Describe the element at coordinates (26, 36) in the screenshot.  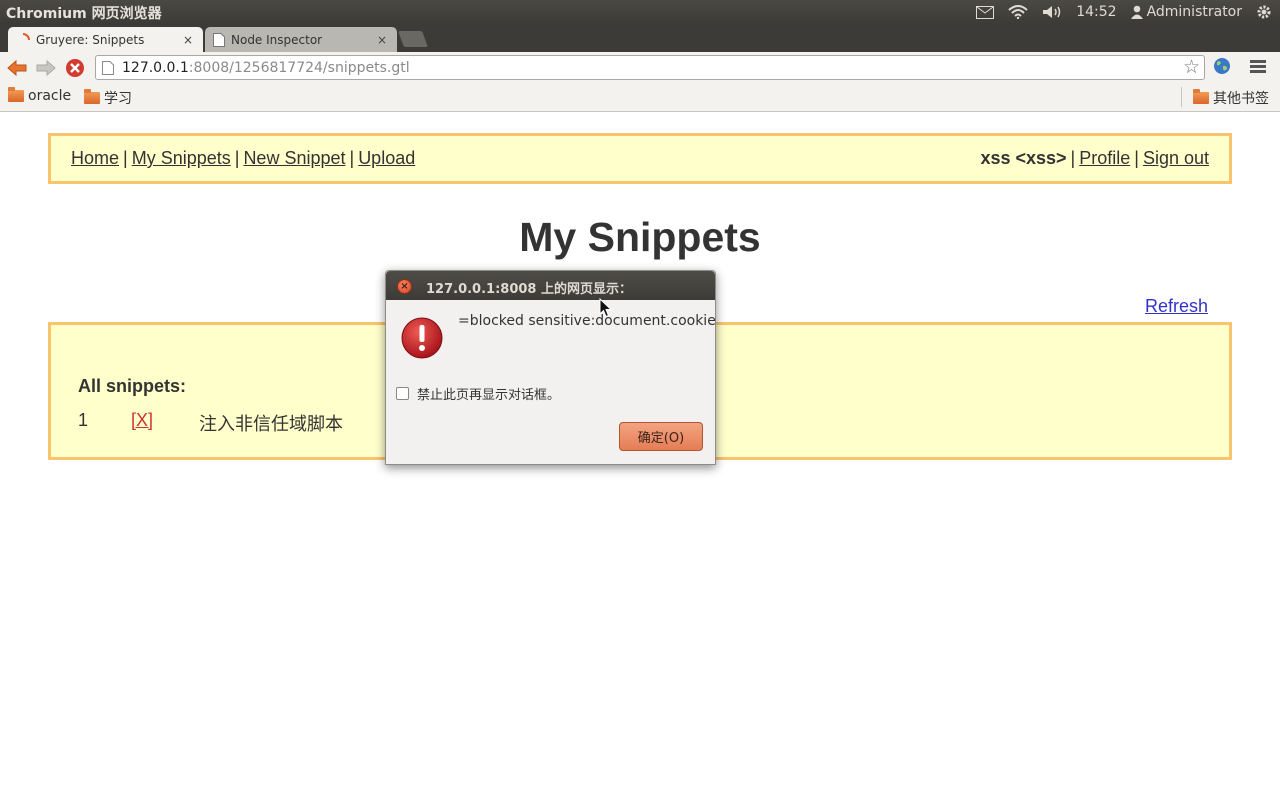
I see `loading-spinner-icon` at that location.